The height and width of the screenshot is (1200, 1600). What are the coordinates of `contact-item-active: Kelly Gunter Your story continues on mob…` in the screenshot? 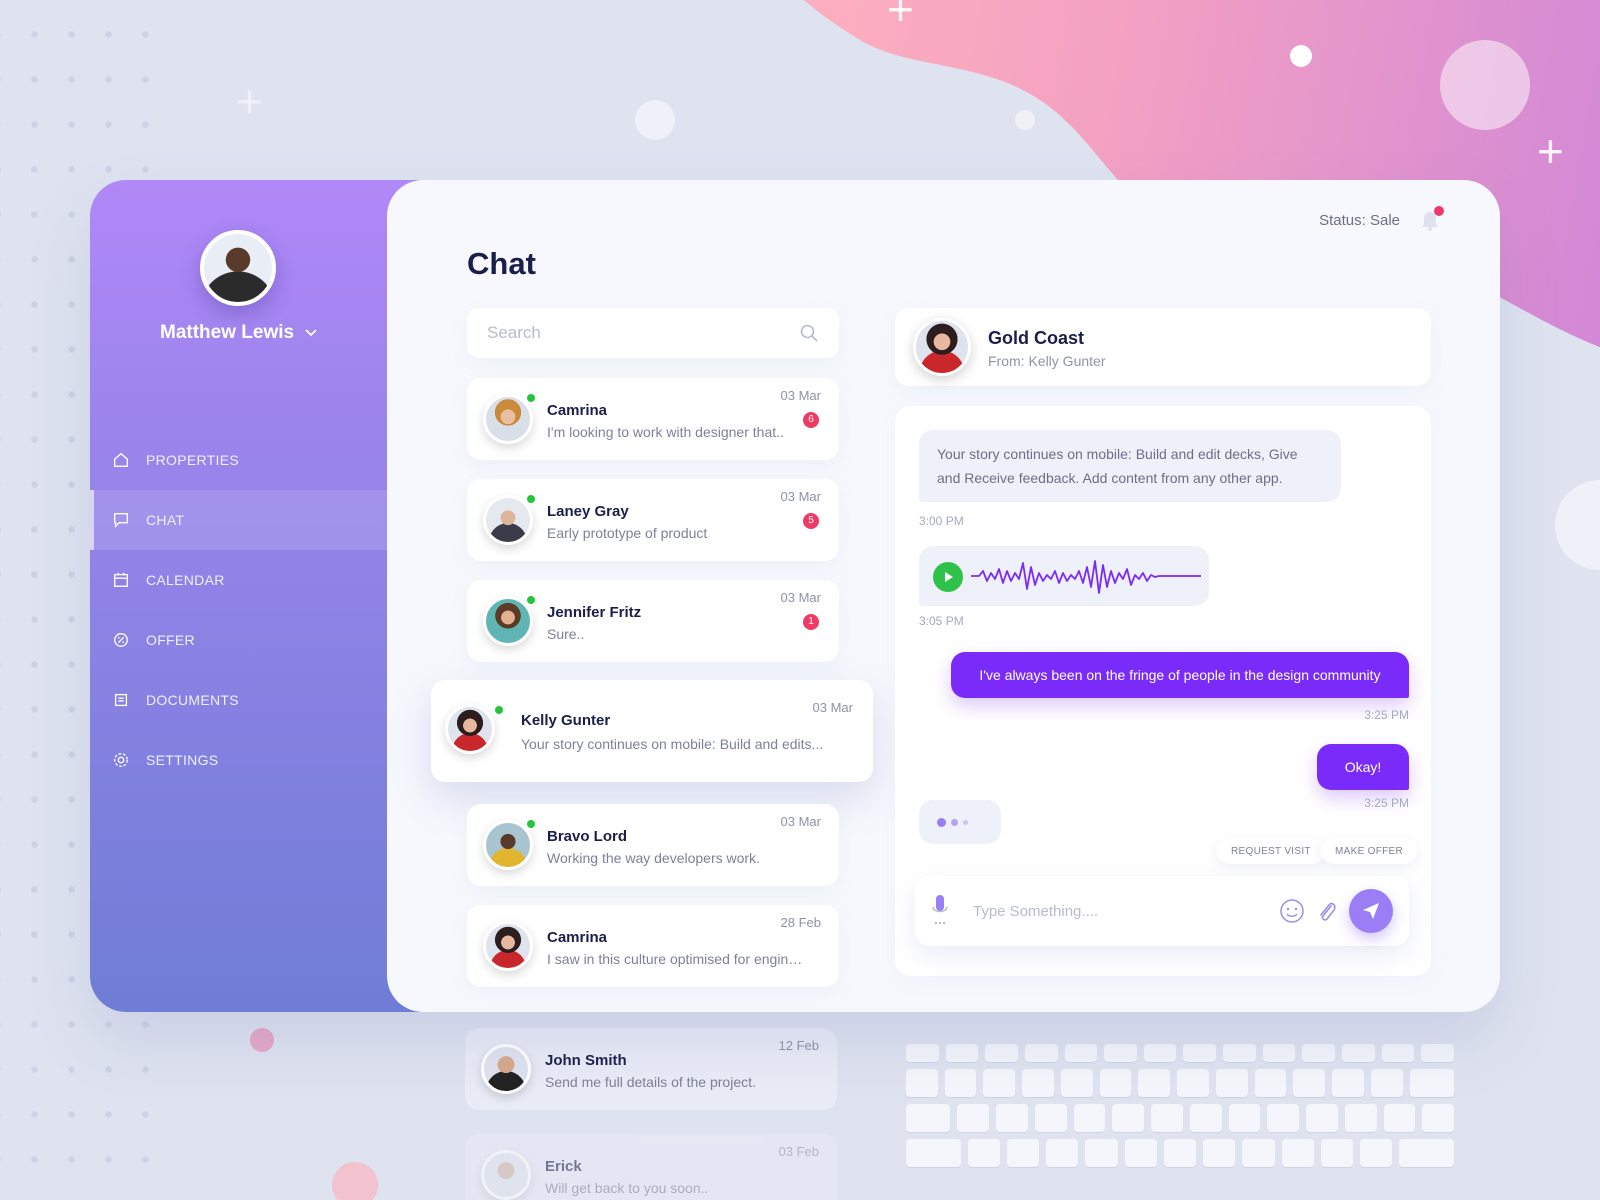 It's located at (652, 731).